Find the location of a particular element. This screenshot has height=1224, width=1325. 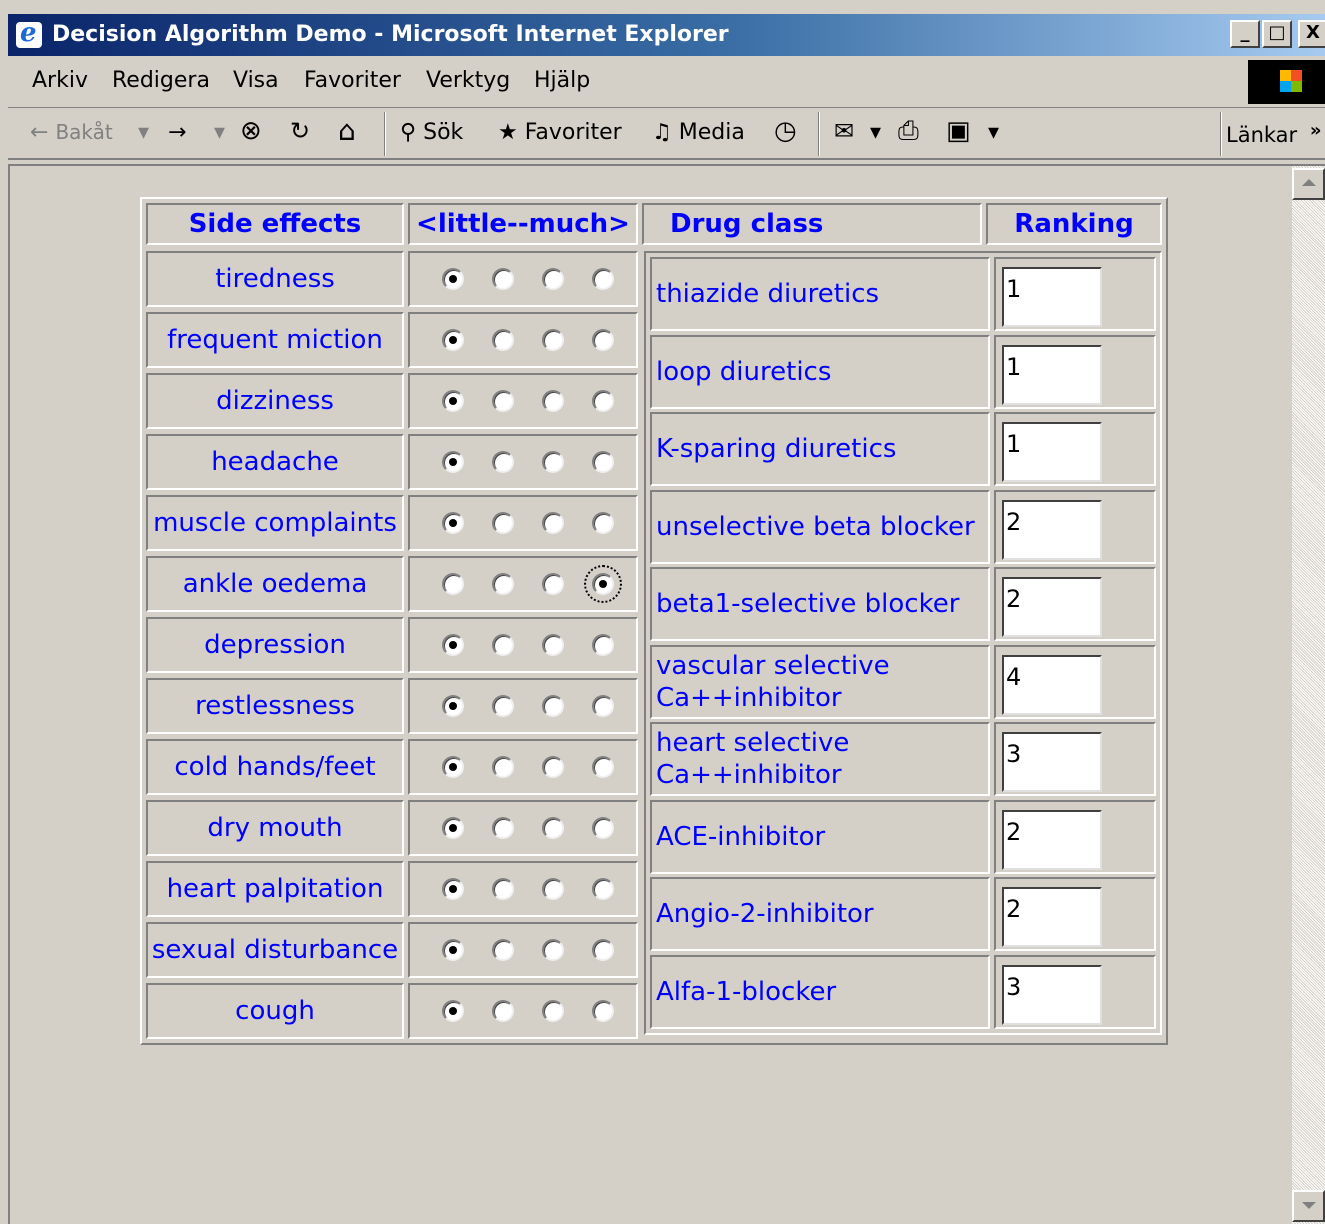

edit-icon: ▣ is located at coordinates (958, 131).